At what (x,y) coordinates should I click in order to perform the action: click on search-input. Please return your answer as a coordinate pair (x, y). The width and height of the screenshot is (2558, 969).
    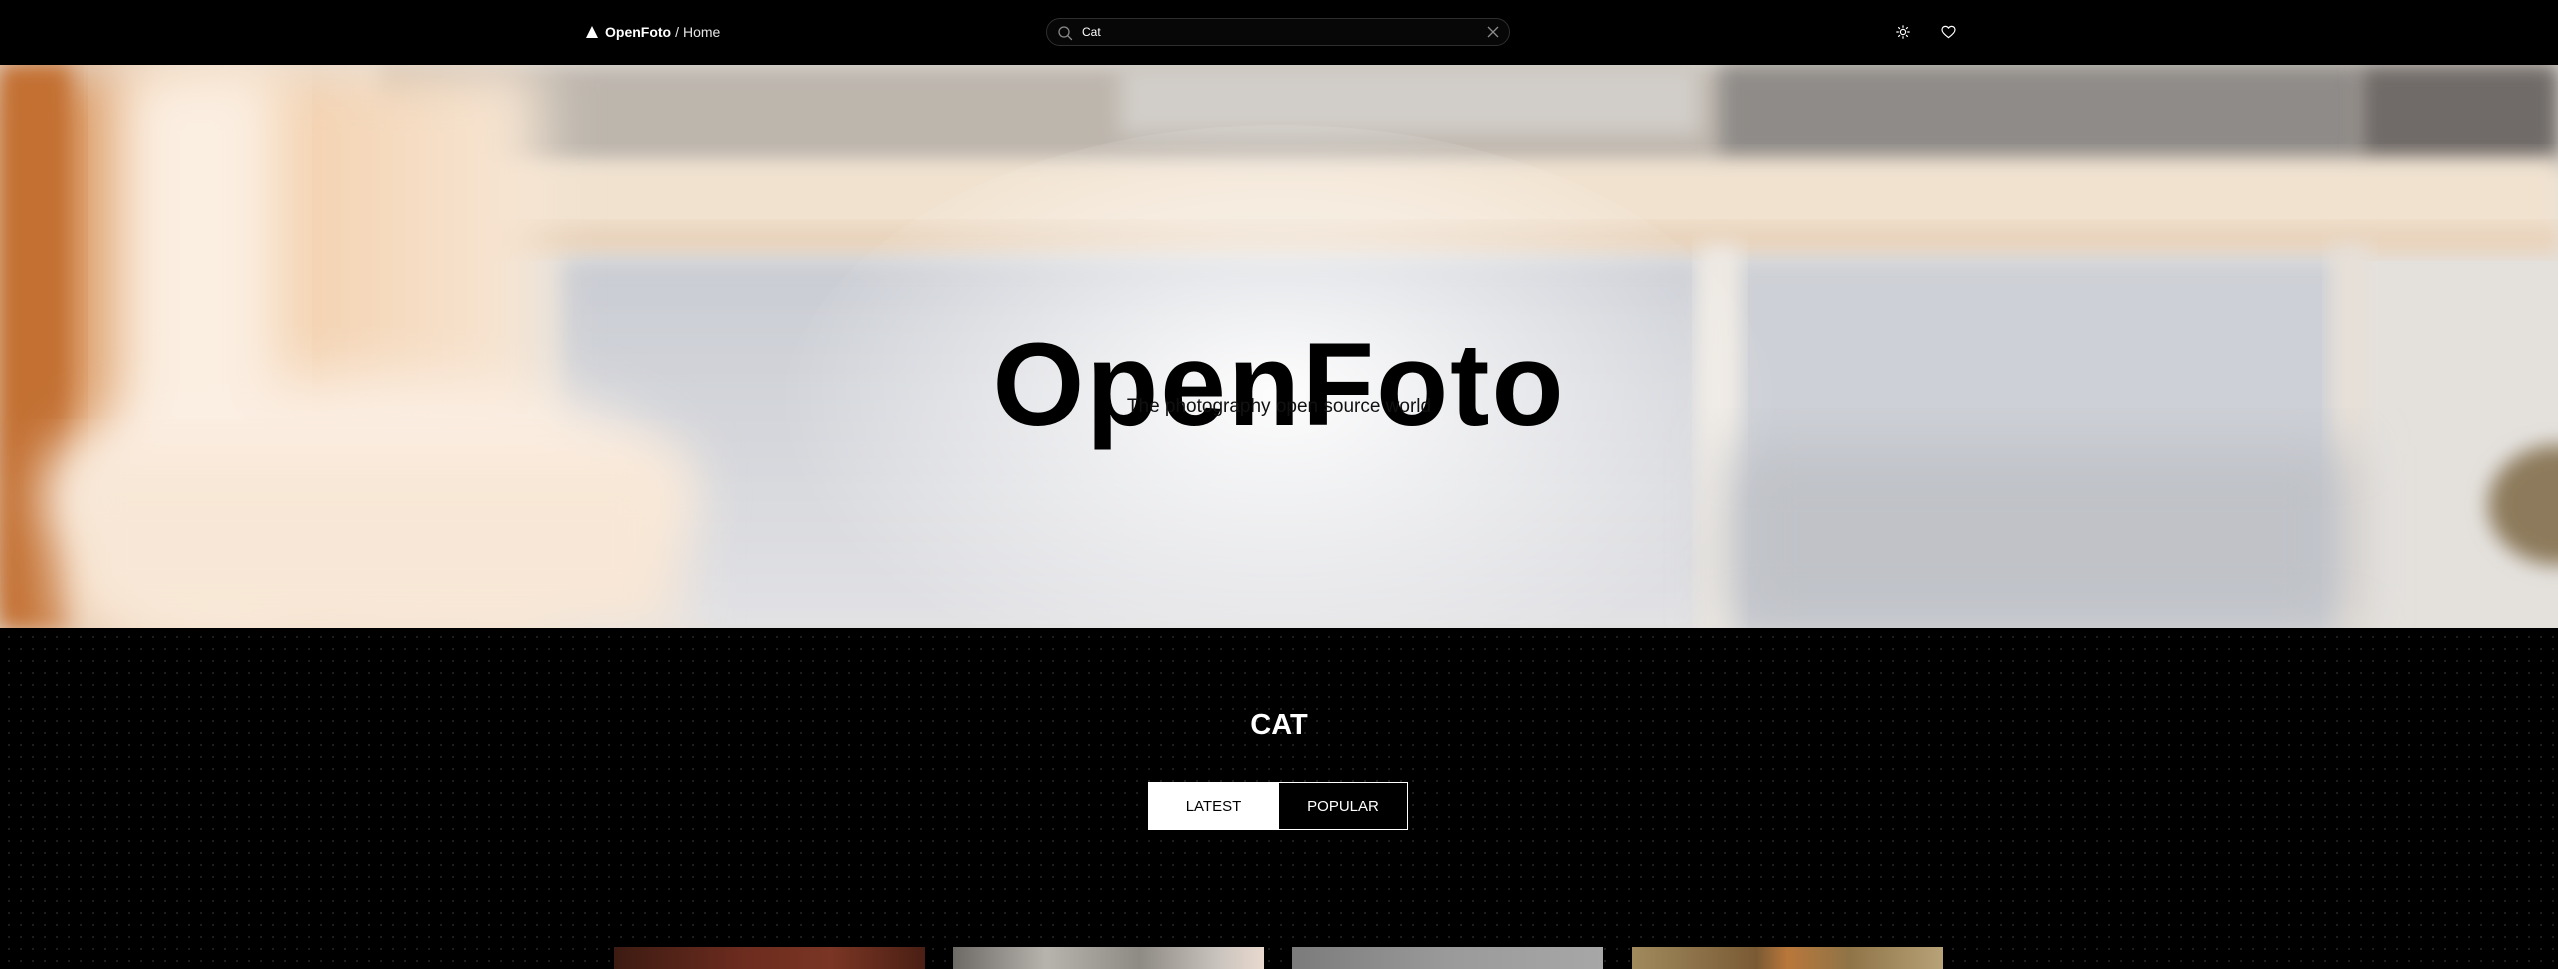
    Looking at the image, I should click on (1272, 32).